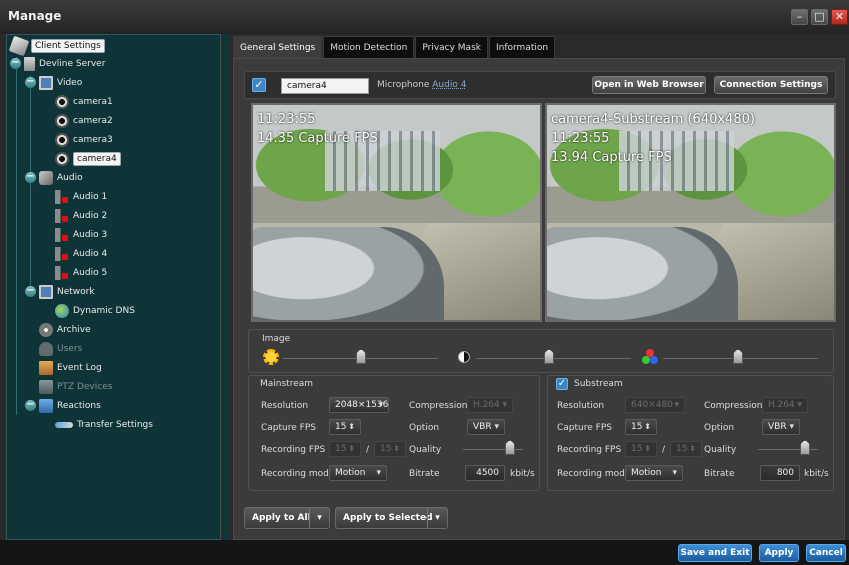 The image size is (849, 565). What do you see at coordinates (549, 356) in the screenshot?
I see `contrast-slider` at bounding box center [549, 356].